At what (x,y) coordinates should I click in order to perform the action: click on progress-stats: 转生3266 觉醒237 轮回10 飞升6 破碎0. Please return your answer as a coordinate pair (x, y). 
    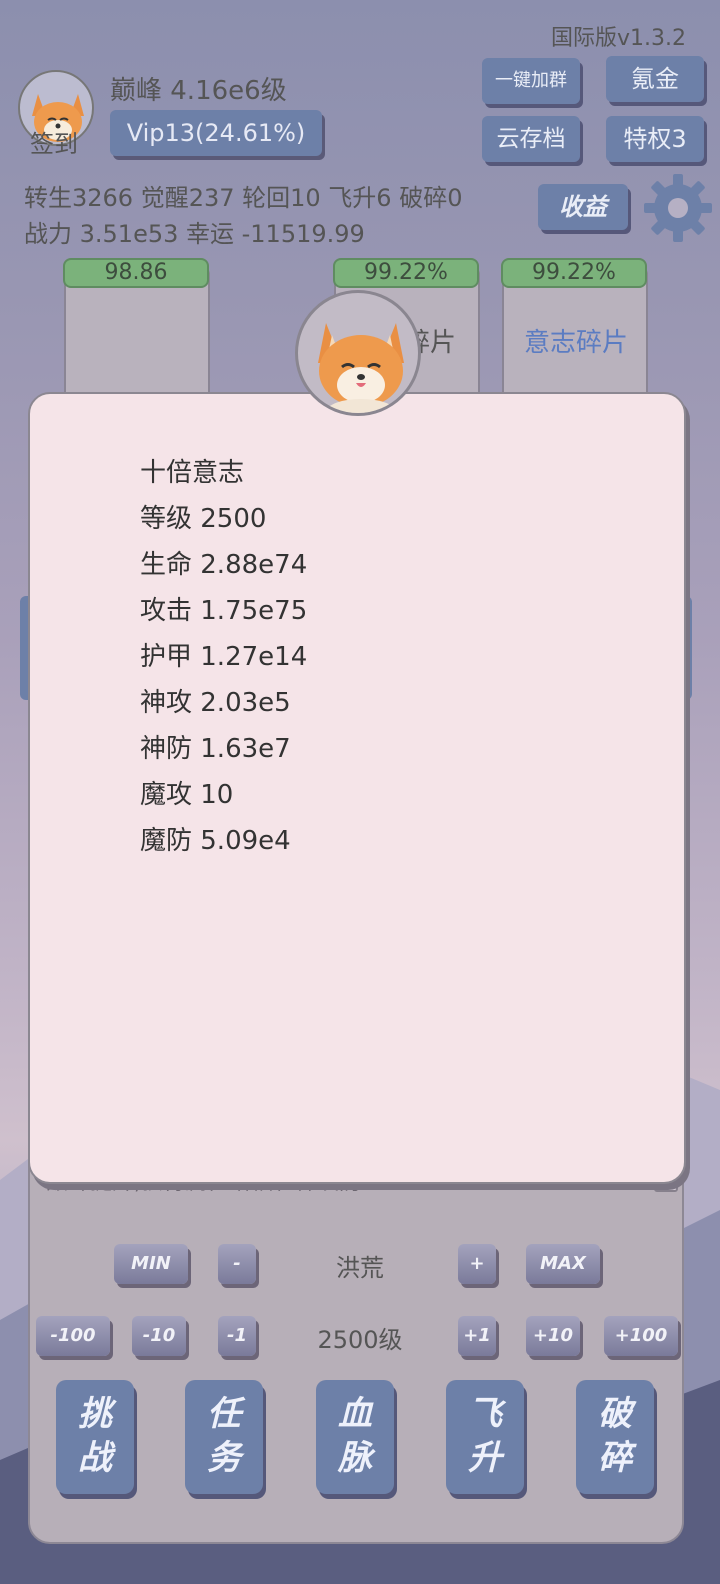
    Looking at the image, I should click on (243, 198).